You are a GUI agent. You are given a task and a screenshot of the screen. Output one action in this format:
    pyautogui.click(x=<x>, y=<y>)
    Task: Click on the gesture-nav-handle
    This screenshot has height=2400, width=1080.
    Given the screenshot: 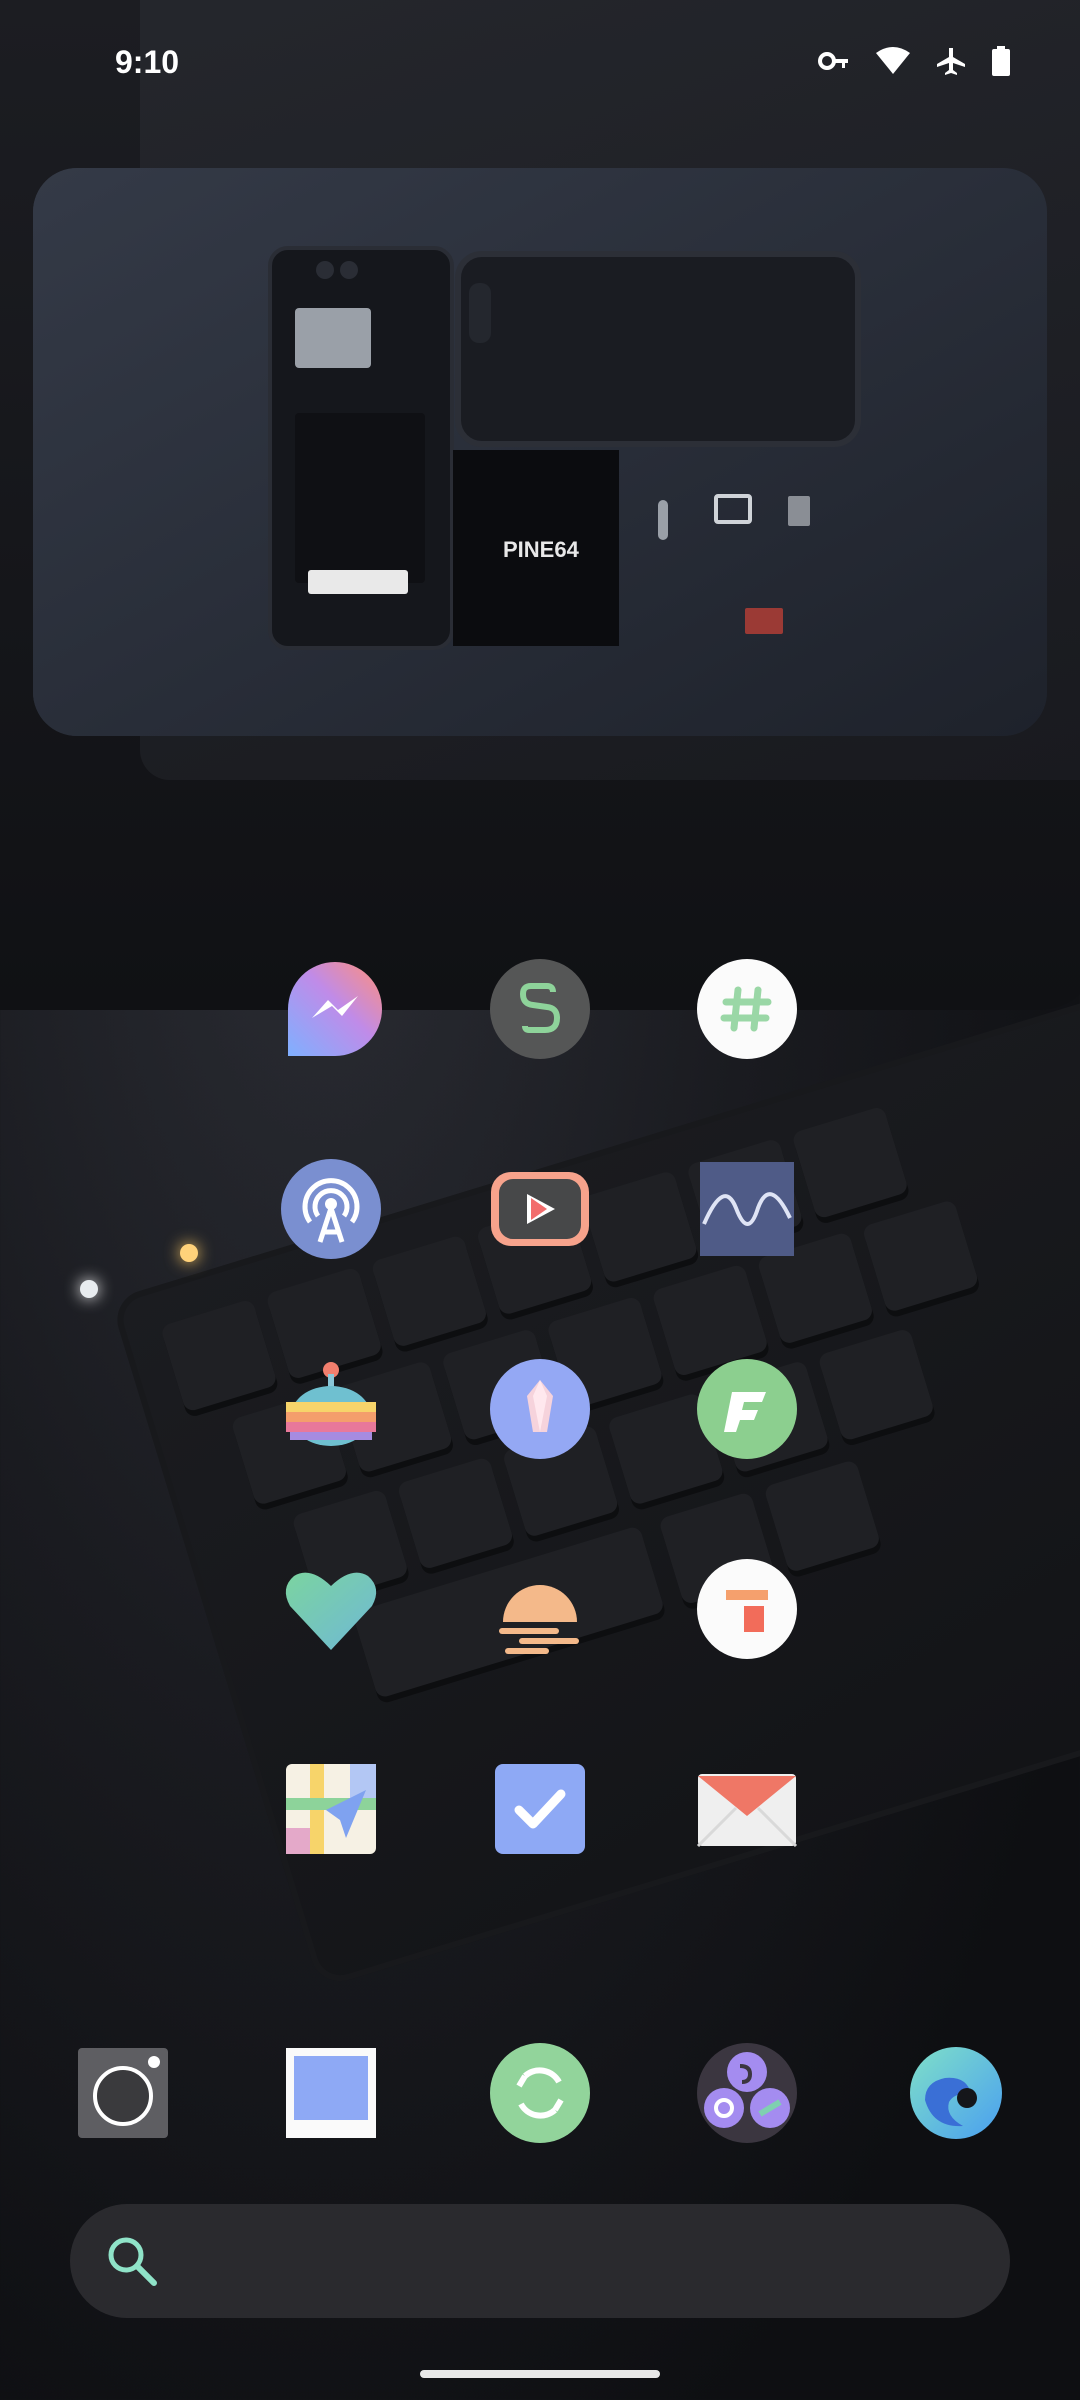 What is the action you would take?
    pyautogui.click(x=540, y=2374)
    